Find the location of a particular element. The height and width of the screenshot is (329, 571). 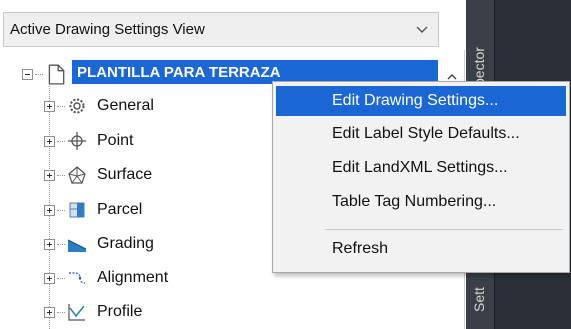

tree-item-label: General is located at coordinates (125, 105).